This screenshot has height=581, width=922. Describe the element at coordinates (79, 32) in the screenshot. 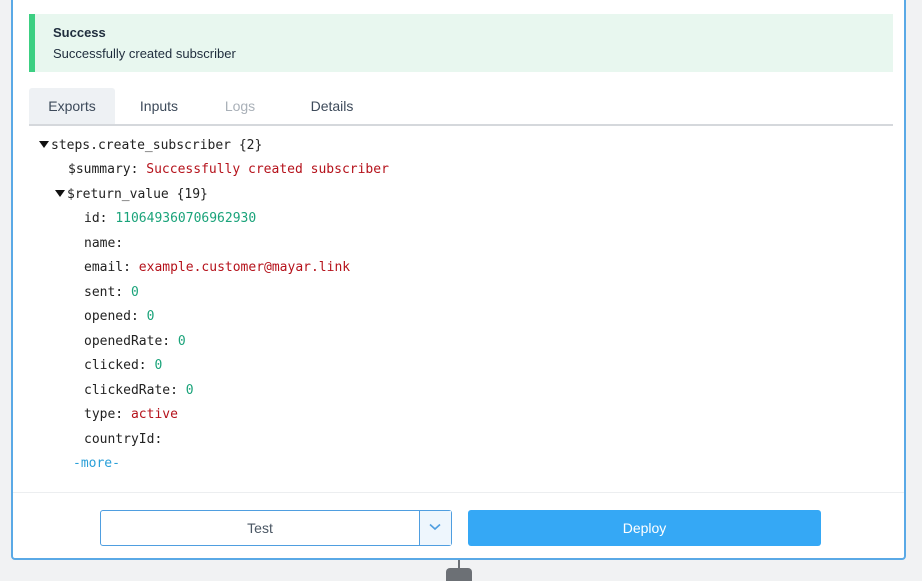

I see `alert-title: Success` at that location.